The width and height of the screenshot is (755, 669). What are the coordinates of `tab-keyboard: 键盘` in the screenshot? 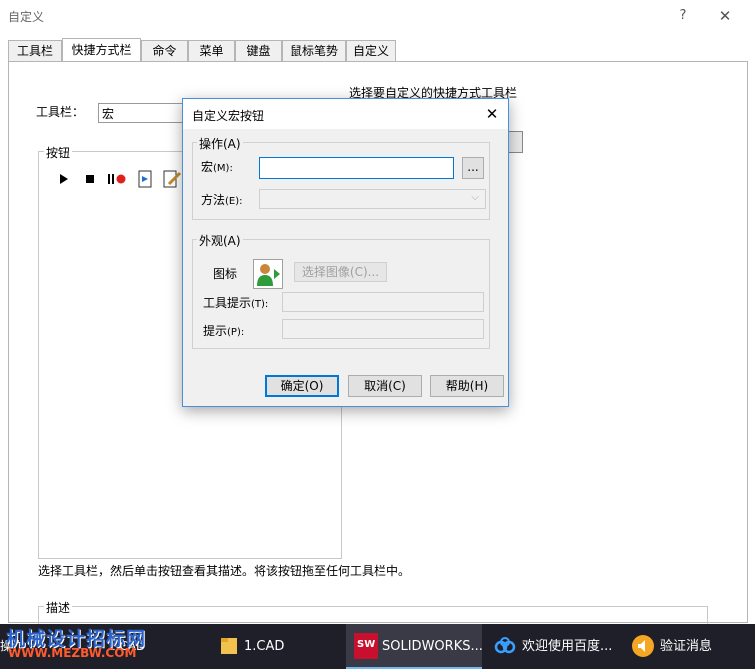 It's located at (258, 50).